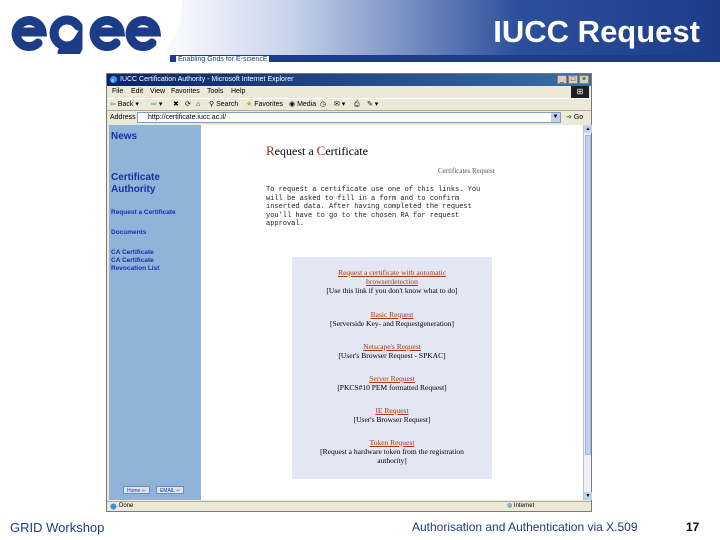 This screenshot has width=720, height=540. I want to click on menu-edit: Edit, so click(137, 92).